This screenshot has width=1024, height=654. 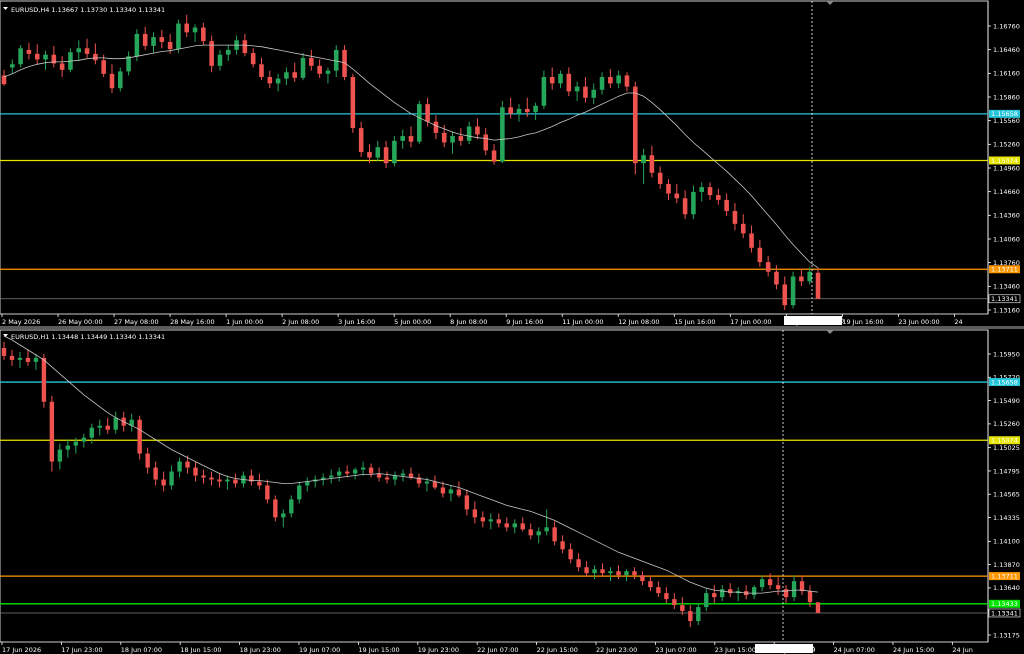 I want to click on shift-marker-icon, so click(x=830, y=3).